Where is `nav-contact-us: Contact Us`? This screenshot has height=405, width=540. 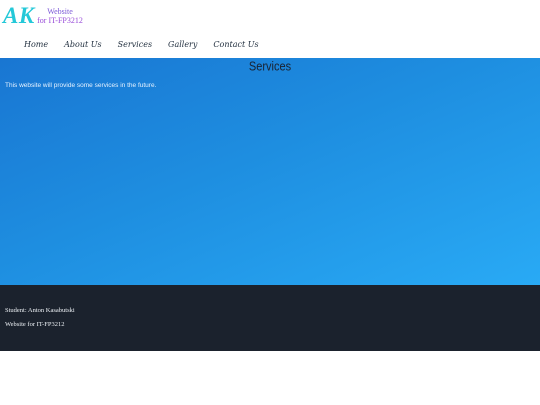 nav-contact-us: Contact Us is located at coordinates (235, 46).